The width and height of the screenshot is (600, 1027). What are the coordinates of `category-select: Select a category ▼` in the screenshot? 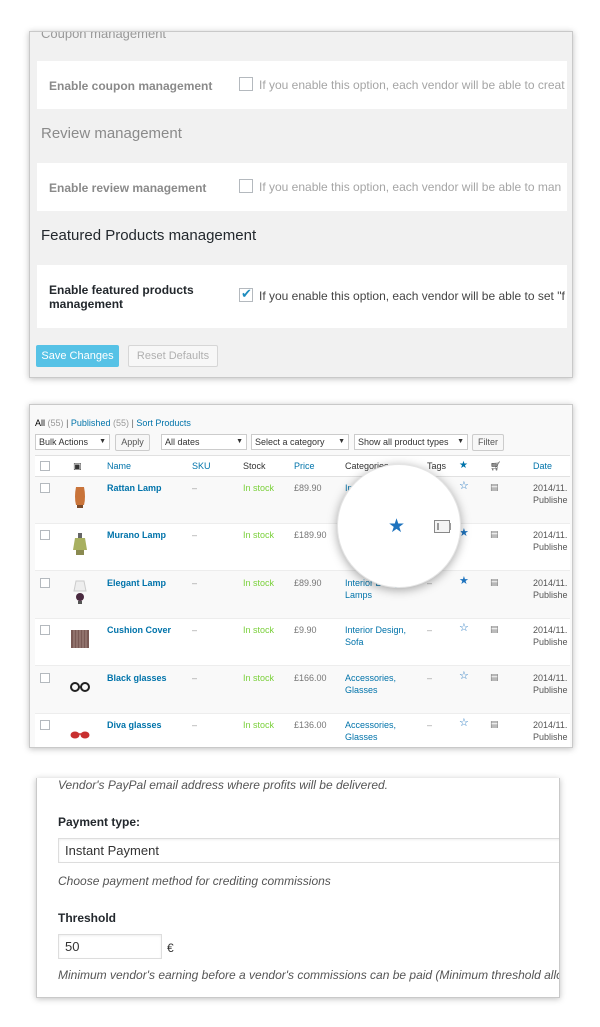 It's located at (300, 442).